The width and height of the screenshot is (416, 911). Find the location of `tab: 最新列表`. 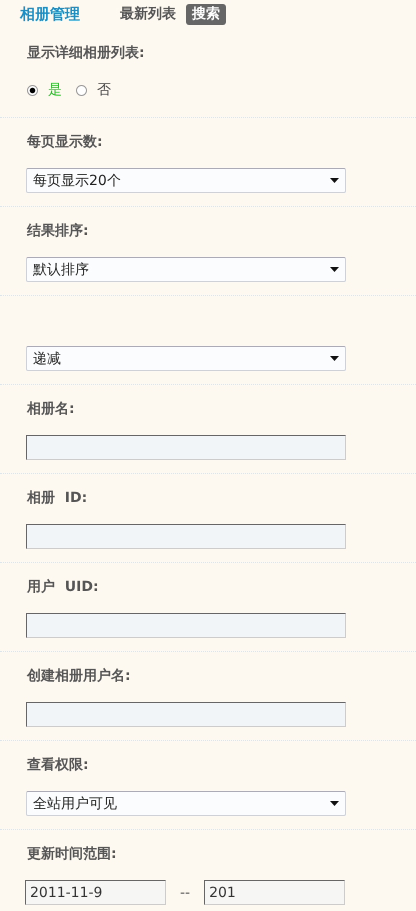

tab: 最新列表 is located at coordinates (148, 14).